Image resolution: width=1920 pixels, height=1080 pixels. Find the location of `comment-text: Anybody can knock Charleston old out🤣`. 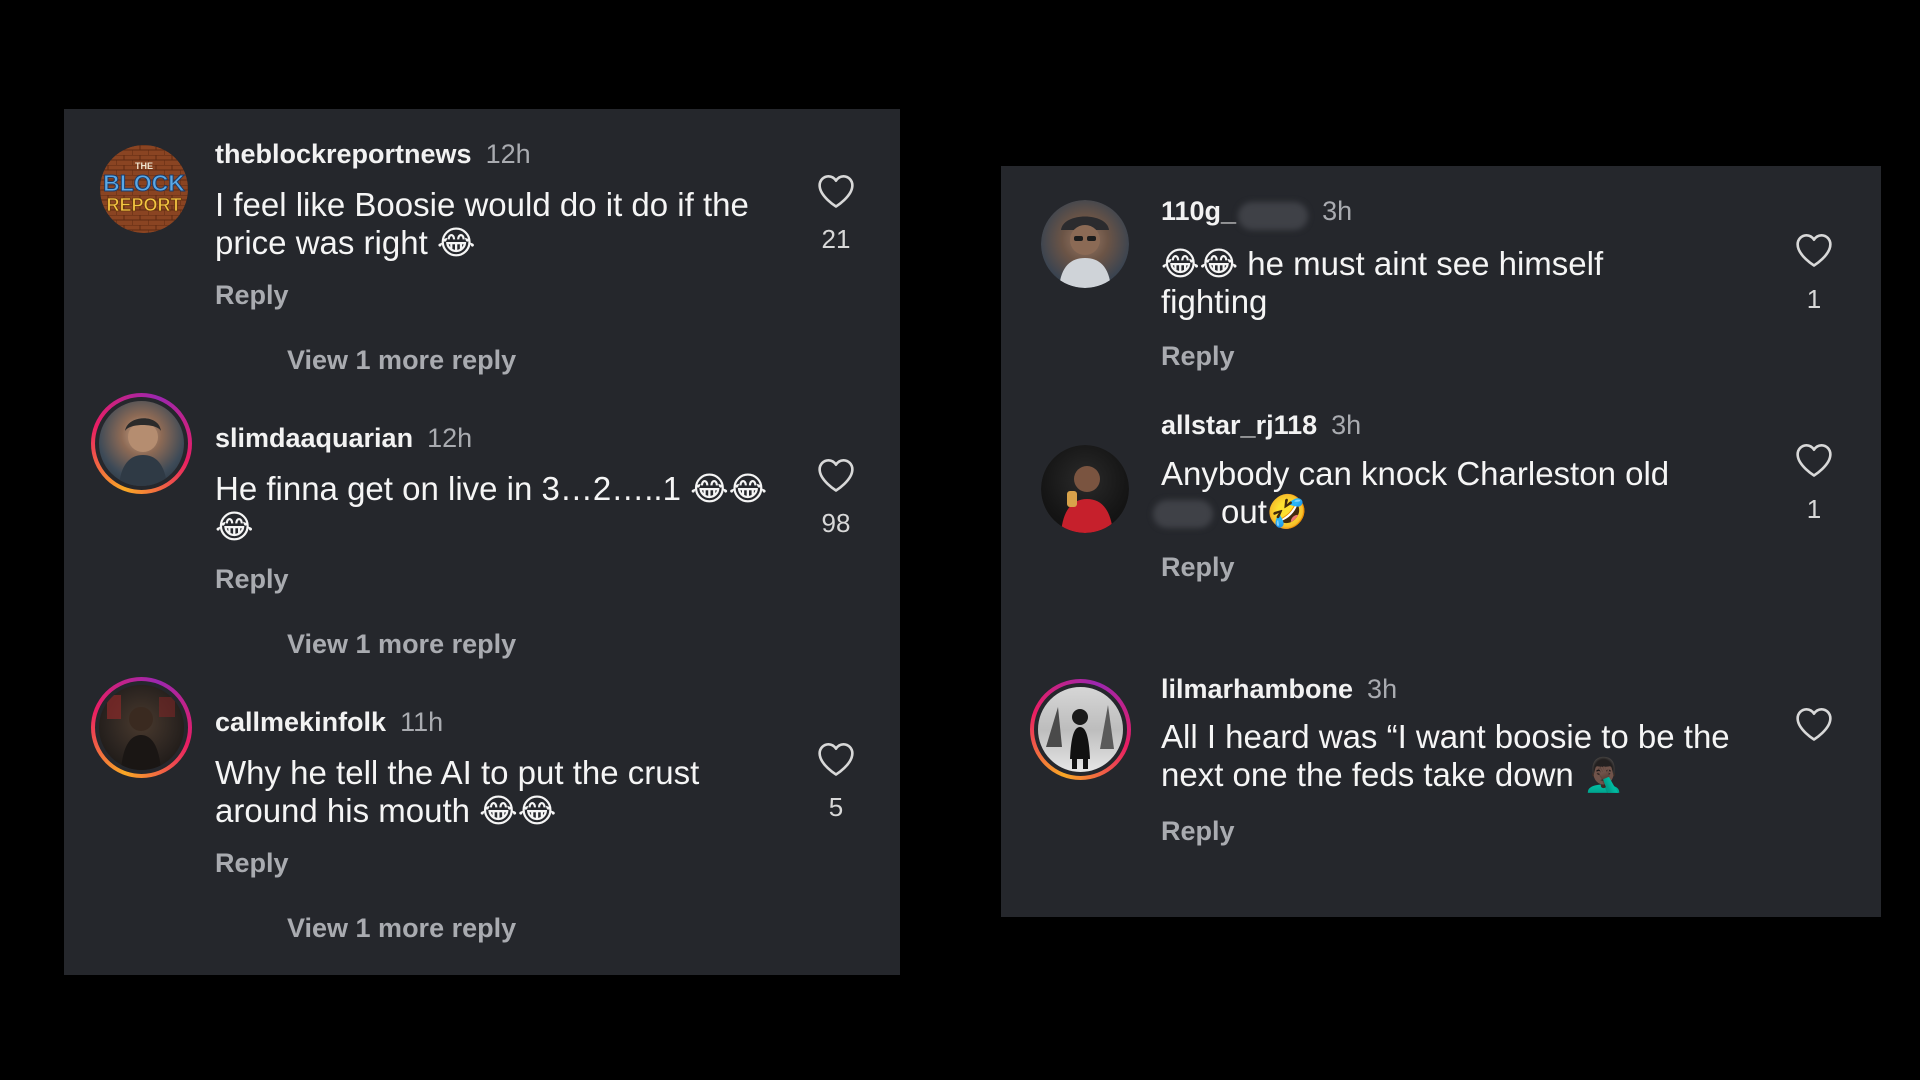

comment-text: Anybody can knock Charleston old out🤣 is located at coordinates (1437, 493).